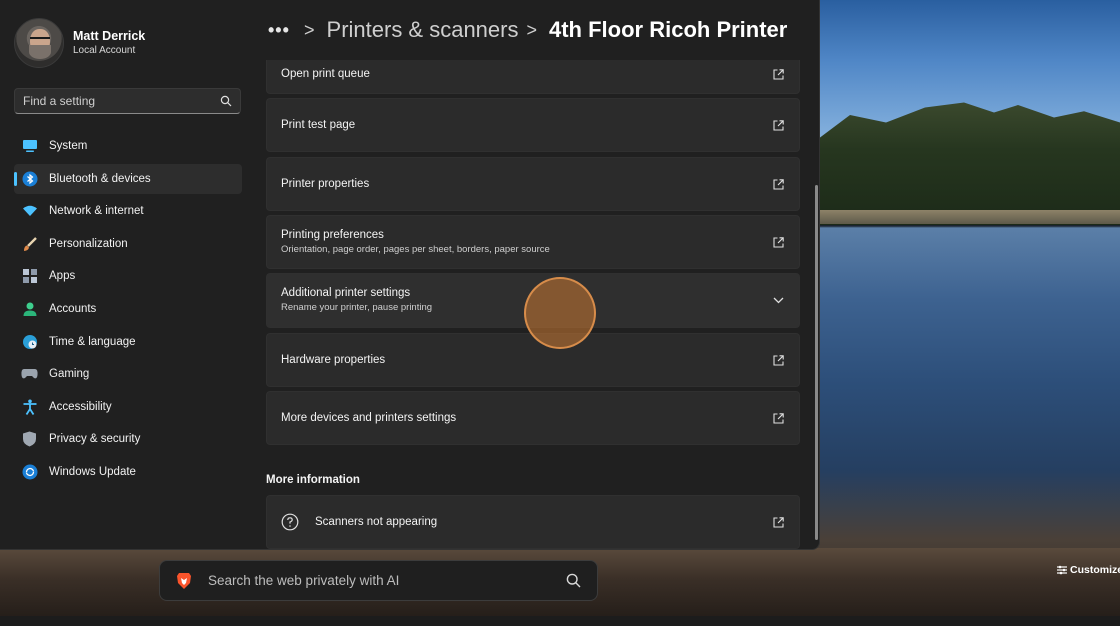 Image resolution: width=1120 pixels, height=626 pixels. Describe the element at coordinates (29, 276) in the screenshot. I see `apps-icon` at that location.